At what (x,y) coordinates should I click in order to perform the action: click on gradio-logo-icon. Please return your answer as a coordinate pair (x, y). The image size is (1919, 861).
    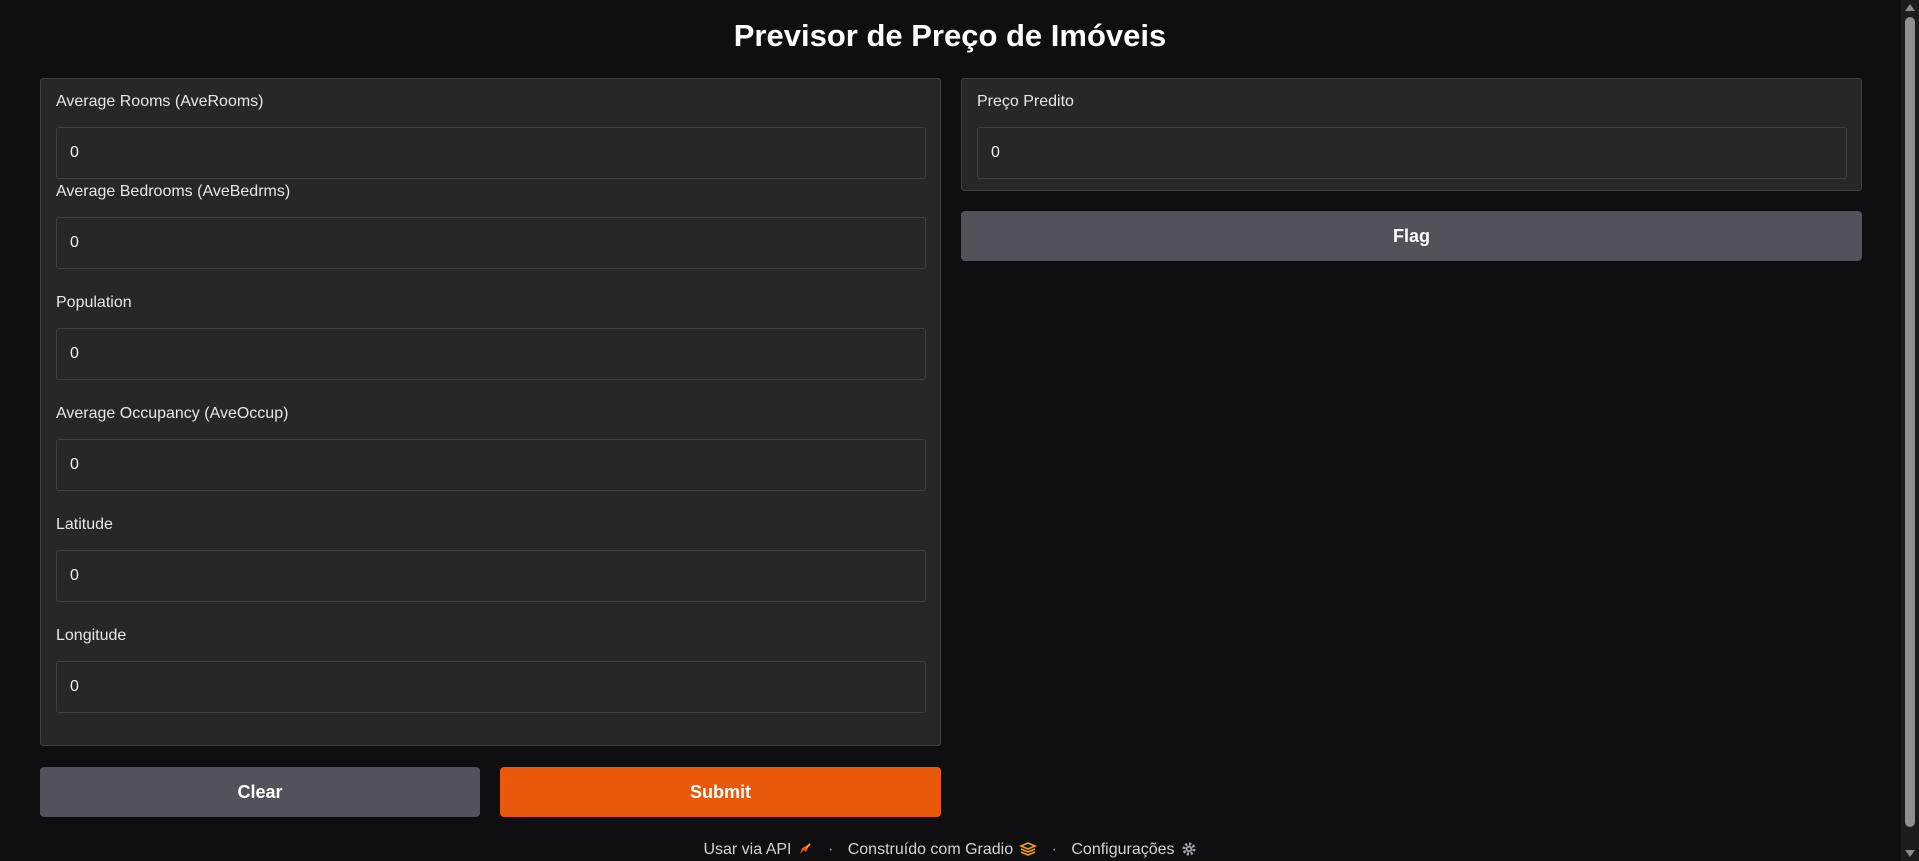
    Looking at the image, I should click on (1028, 849).